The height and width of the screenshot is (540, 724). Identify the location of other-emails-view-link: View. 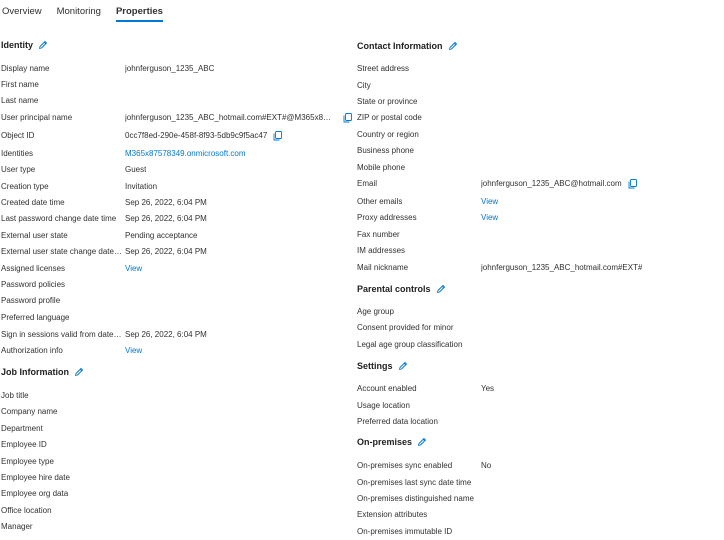
(489, 202).